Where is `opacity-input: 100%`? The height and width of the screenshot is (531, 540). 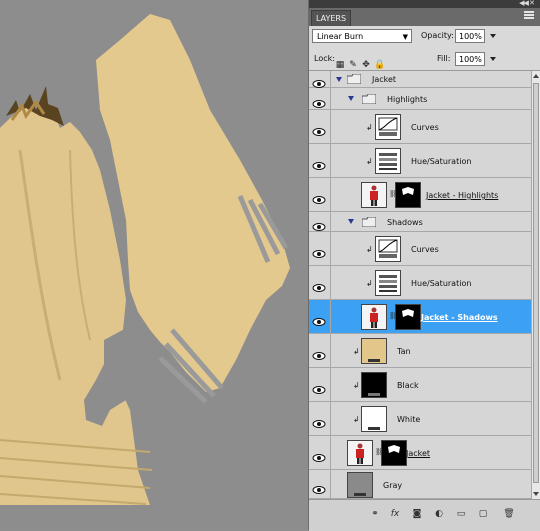
opacity-input: 100% is located at coordinates (470, 36).